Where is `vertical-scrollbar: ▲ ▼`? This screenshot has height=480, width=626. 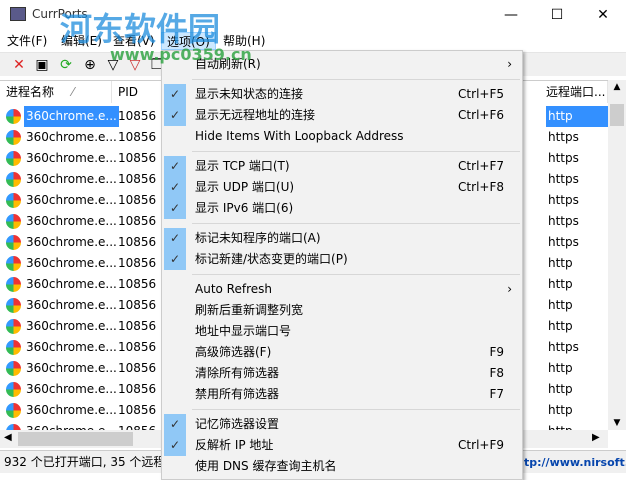
vertical-scrollbar: ▲ ▼ is located at coordinates (617, 255).